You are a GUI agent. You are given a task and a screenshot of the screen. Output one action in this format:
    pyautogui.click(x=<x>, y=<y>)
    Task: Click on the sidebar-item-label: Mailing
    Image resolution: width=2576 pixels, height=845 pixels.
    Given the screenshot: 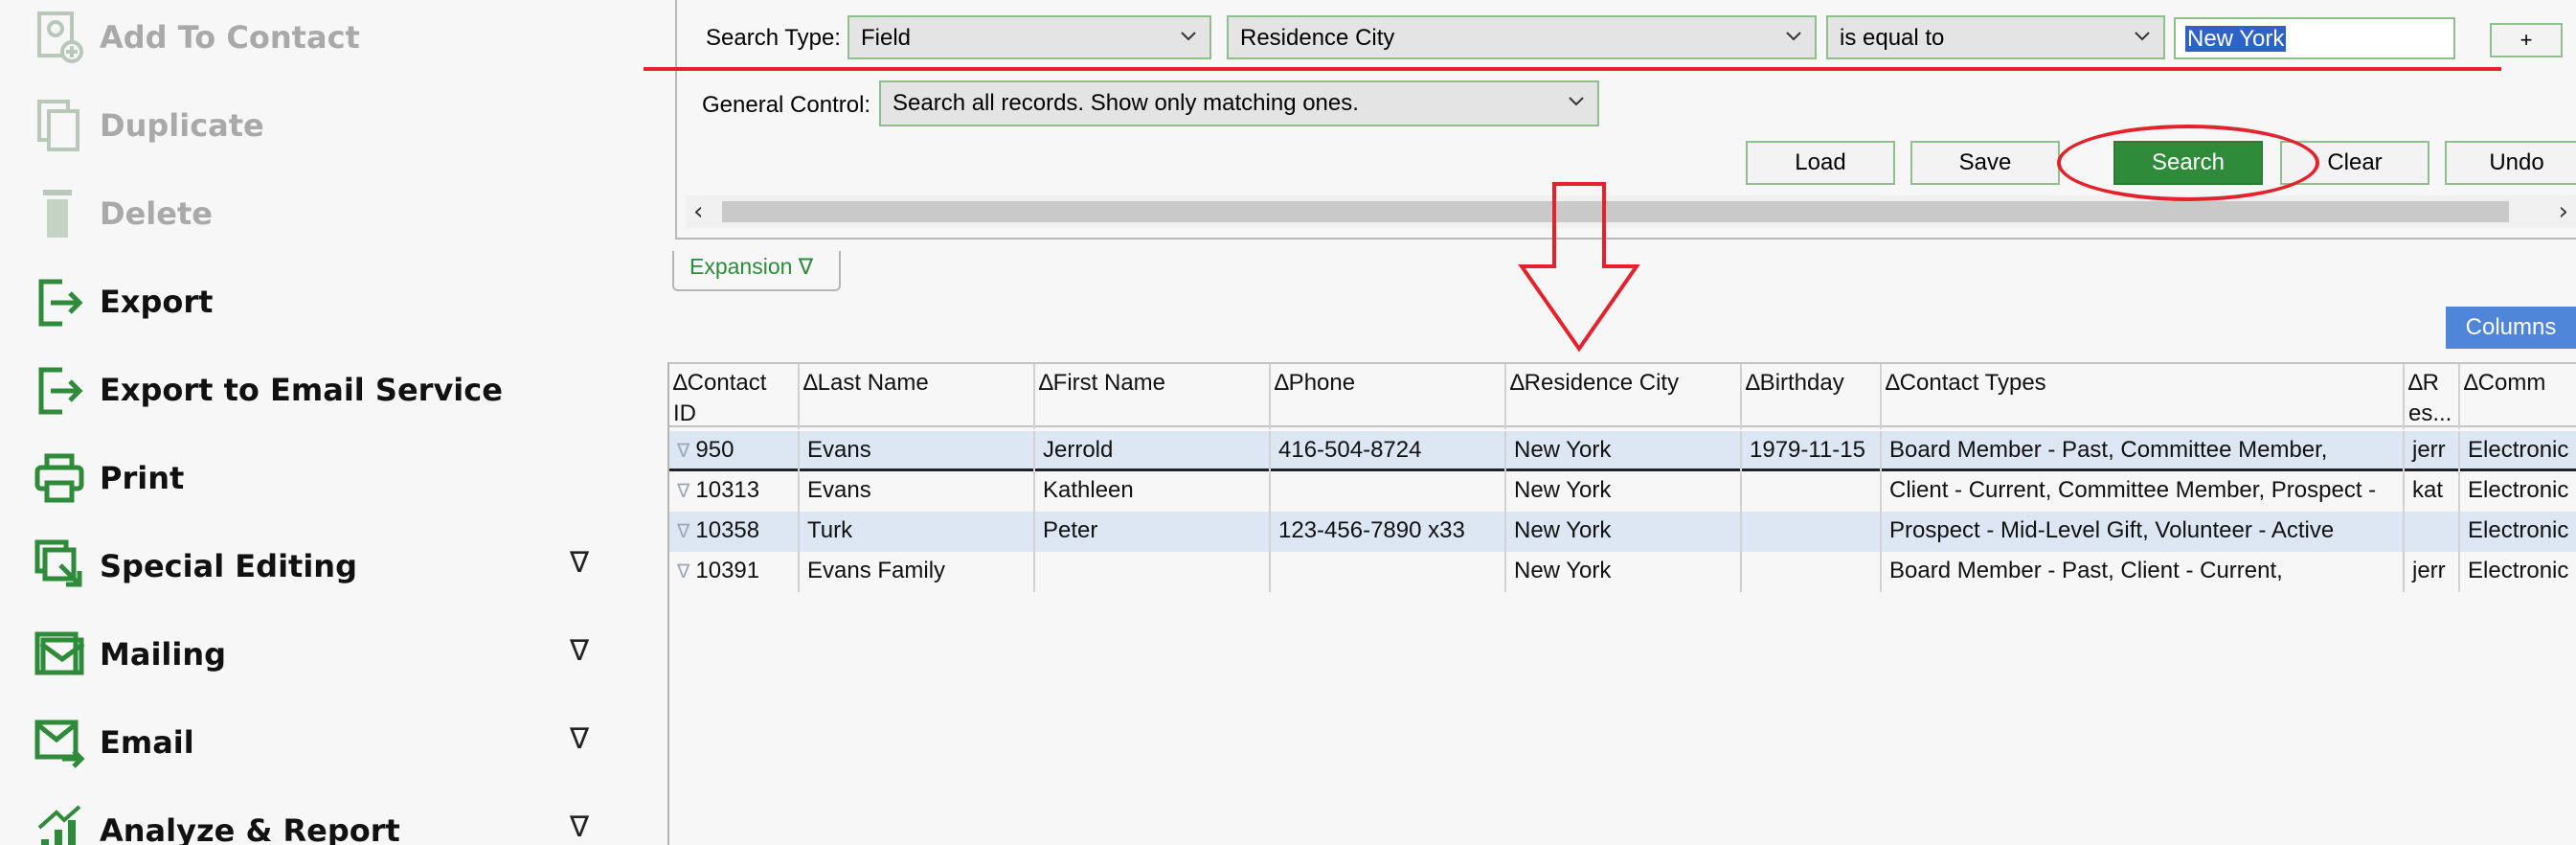 What is the action you would take?
    pyautogui.click(x=163, y=654)
    